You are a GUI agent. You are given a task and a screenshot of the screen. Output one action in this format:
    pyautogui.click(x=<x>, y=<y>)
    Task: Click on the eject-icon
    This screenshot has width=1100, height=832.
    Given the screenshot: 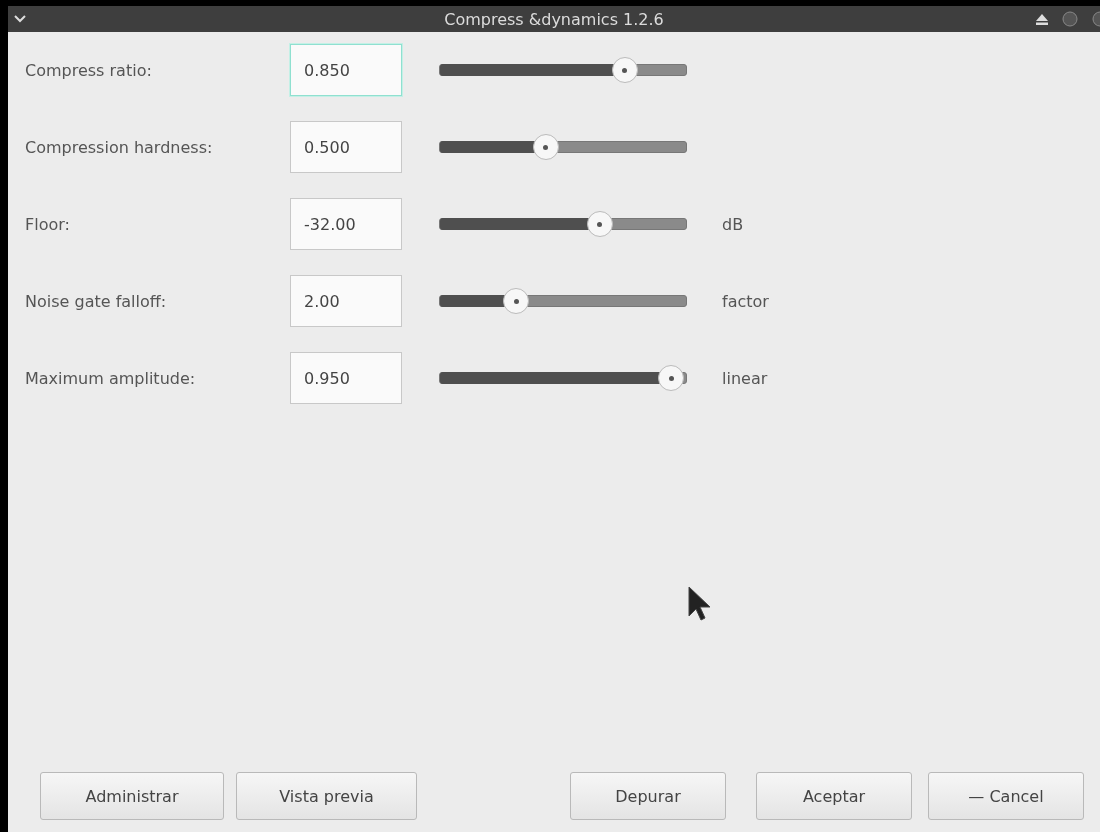 What is the action you would take?
    pyautogui.click(x=1042, y=19)
    